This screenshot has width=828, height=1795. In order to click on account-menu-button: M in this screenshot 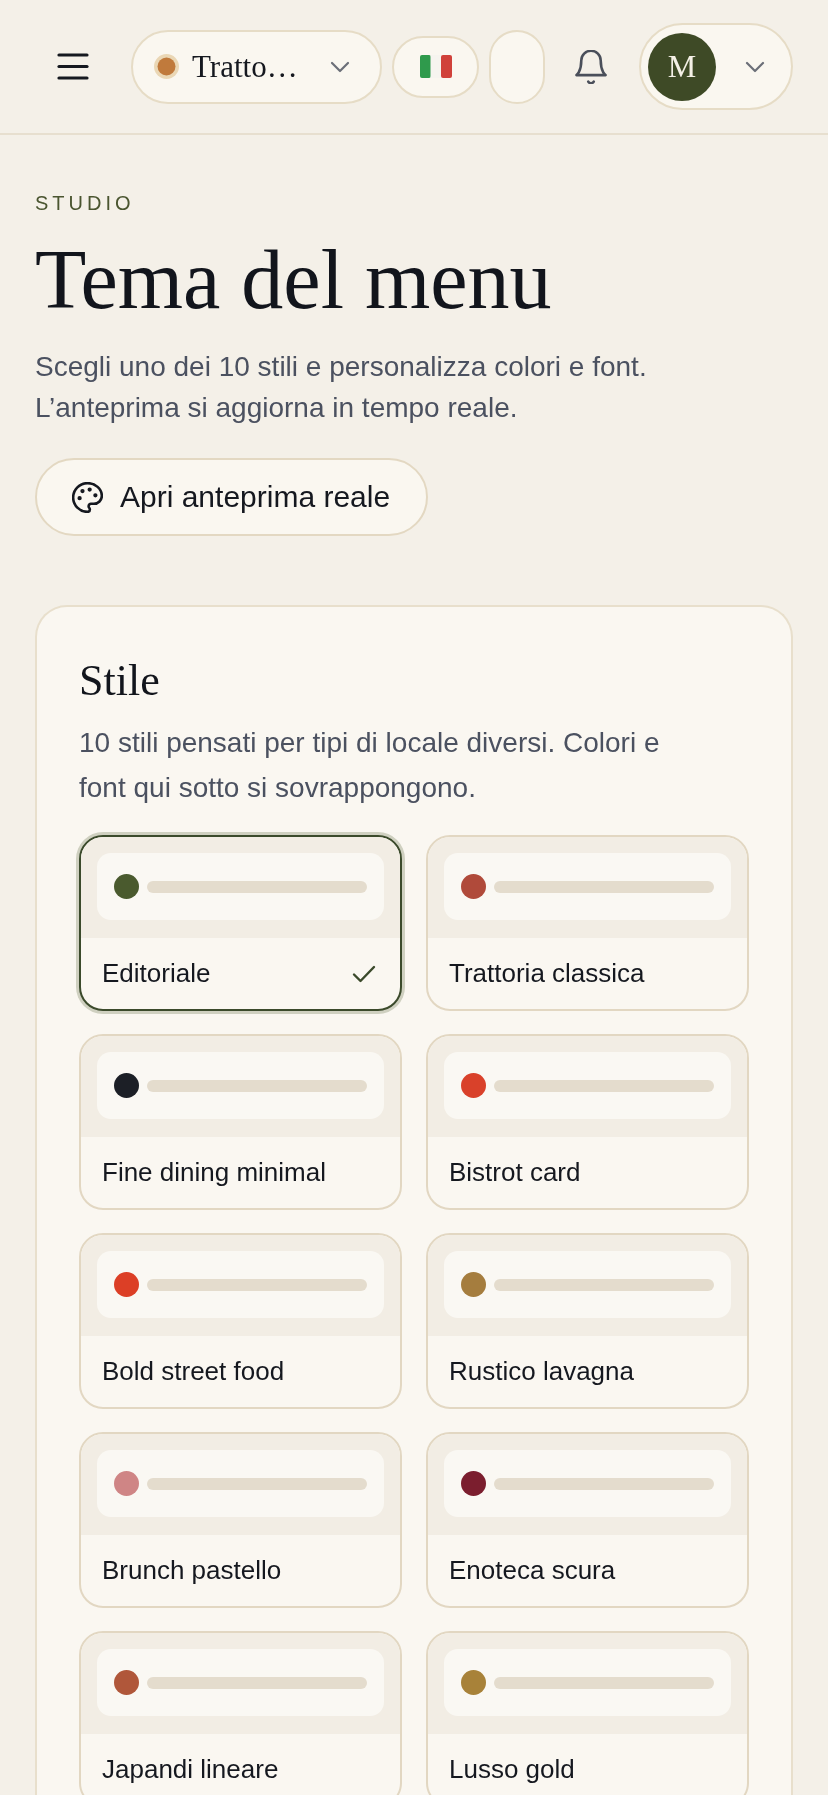, I will do `click(716, 66)`.